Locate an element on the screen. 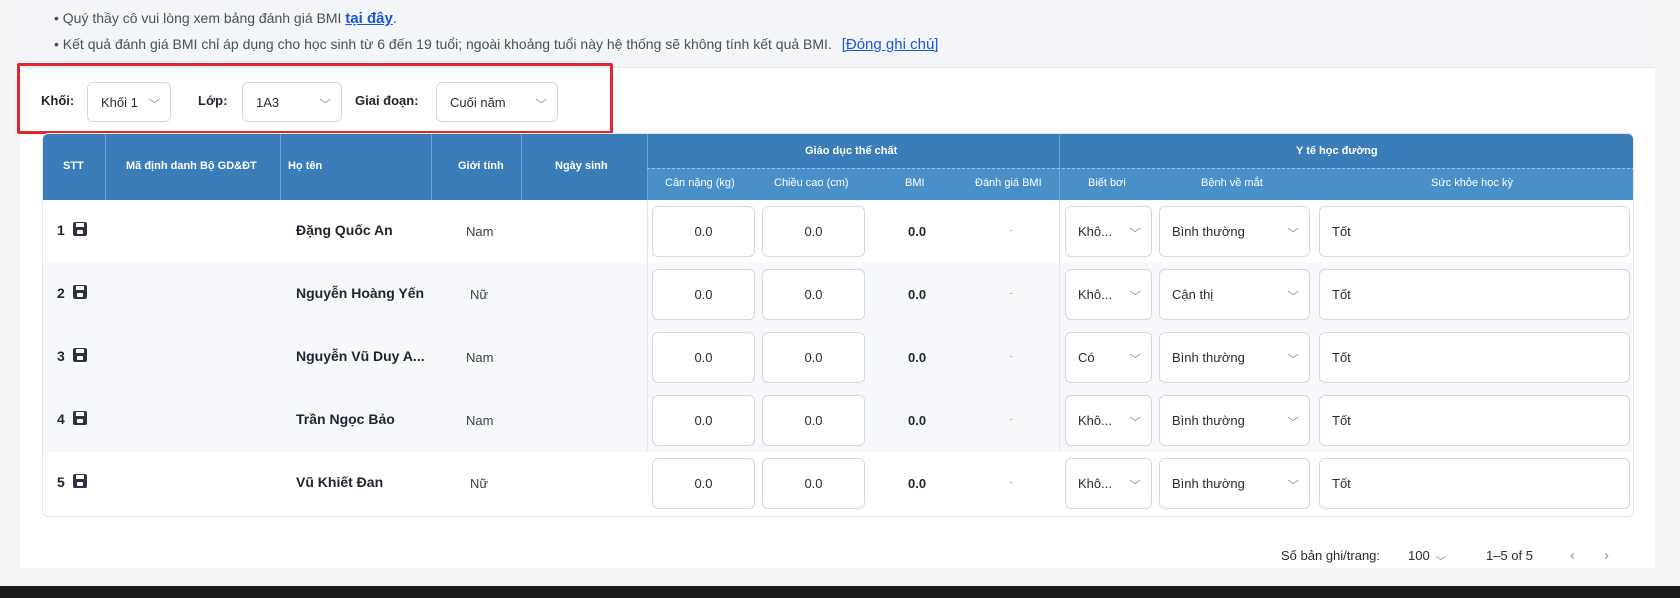  period-label: Giai đoạn: is located at coordinates (387, 100).